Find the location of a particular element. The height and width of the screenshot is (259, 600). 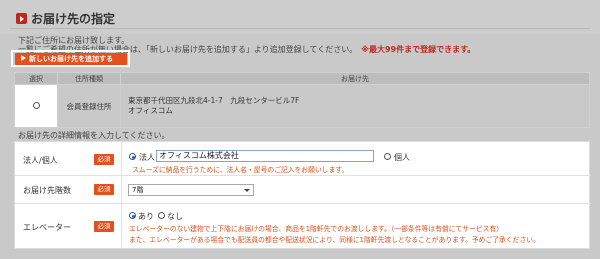

floors-select: 7階 is located at coordinates (191, 190).